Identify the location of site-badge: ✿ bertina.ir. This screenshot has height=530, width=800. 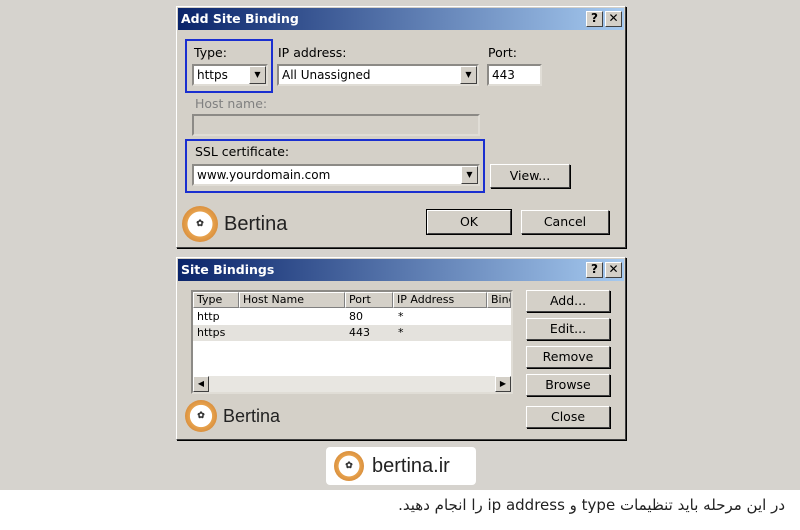
(401, 466).